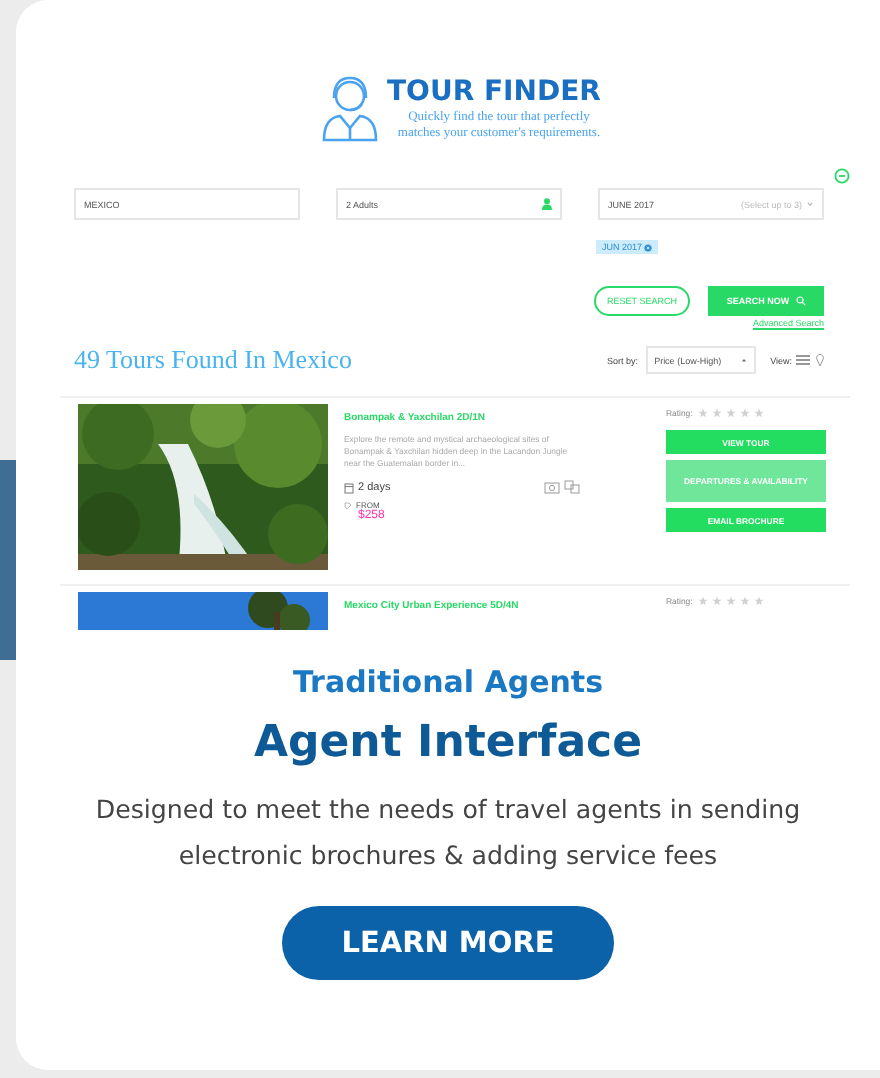 Image resolution: width=880 pixels, height=1078 pixels. What do you see at coordinates (572, 487) in the screenshot?
I see `compare-icon` at bounding box center [572, 487].